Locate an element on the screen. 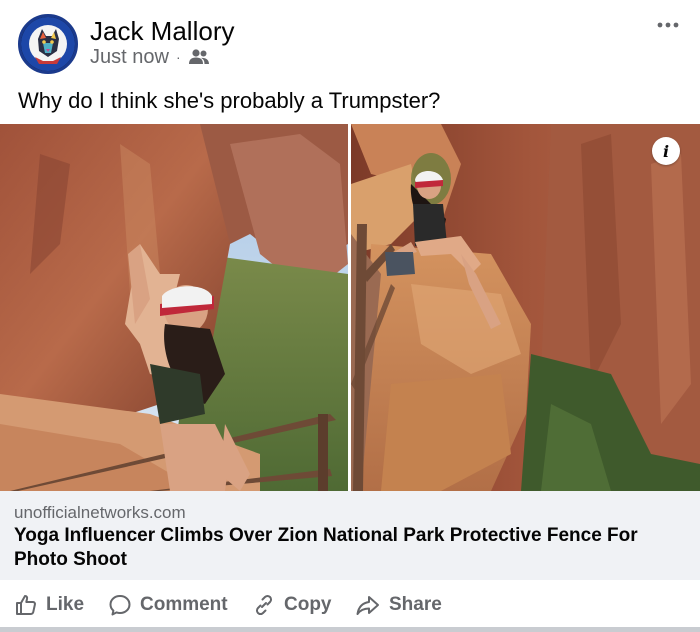  post-timestamp: Just now is located at coordinates (129, 57).